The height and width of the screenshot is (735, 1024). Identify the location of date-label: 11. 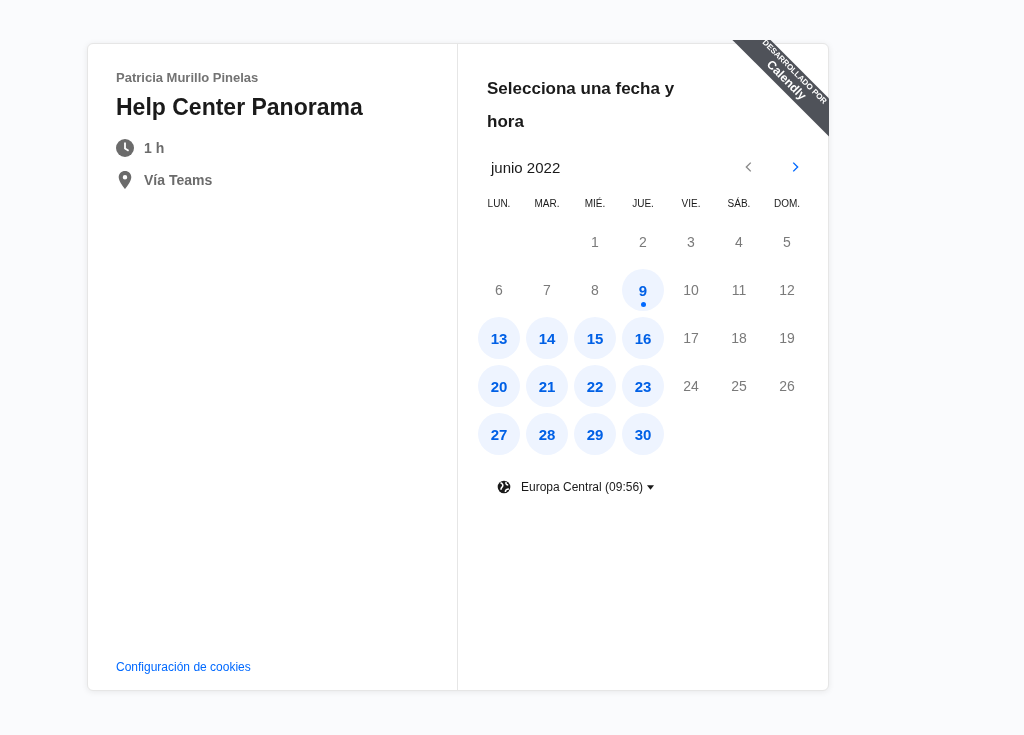
(739, 290).